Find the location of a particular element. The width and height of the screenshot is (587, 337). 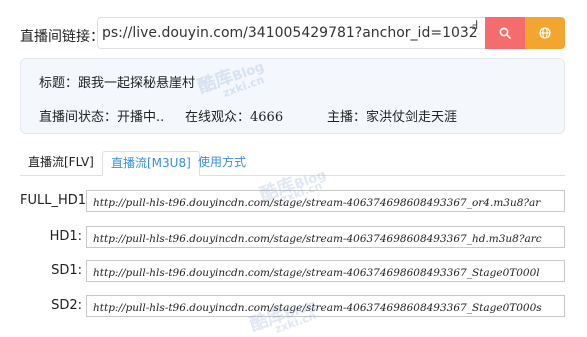

anchor-label: 主播： is located at coordinates (347, 117).